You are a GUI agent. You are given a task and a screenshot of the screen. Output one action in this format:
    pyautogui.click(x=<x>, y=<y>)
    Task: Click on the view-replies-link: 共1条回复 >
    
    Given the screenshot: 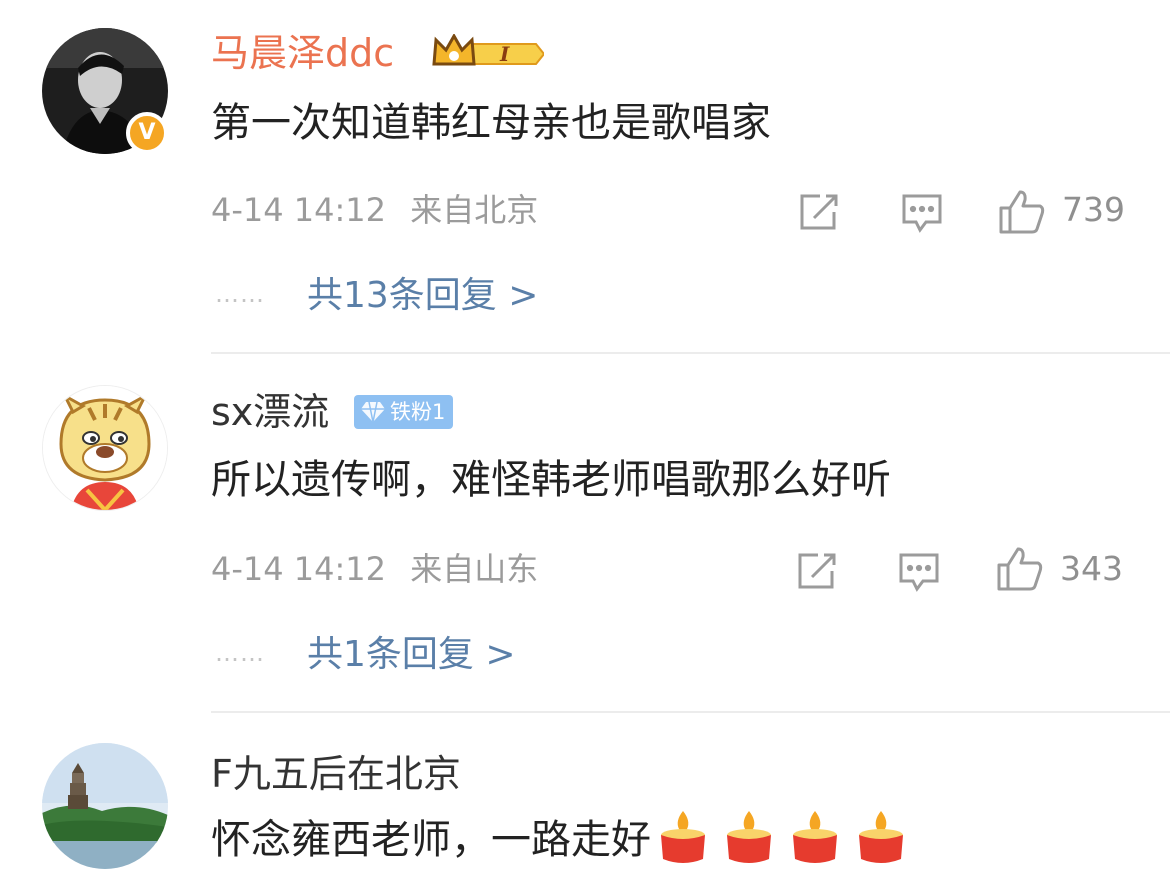 What is the action you would take?
    pyautogui.click(x=411, y=655)
    